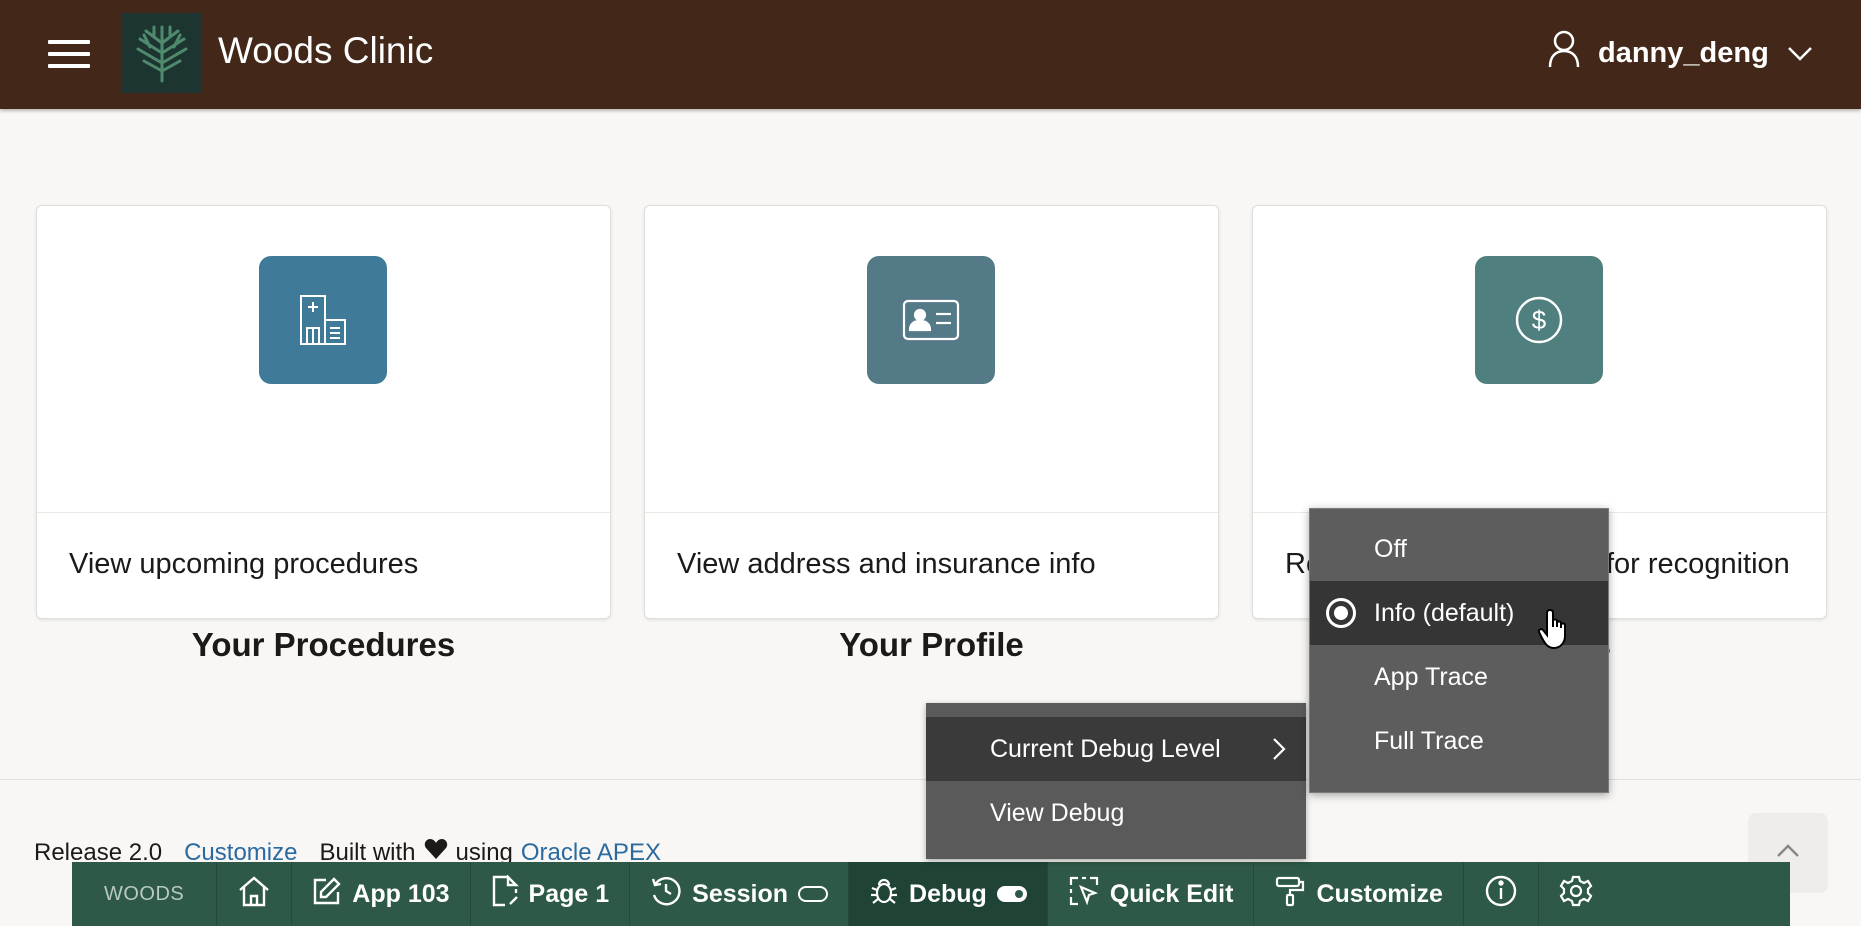 Image resolution: width=1861 pixels, height=926 pixels. I want to click on id-card-icon, so click(931, 320).